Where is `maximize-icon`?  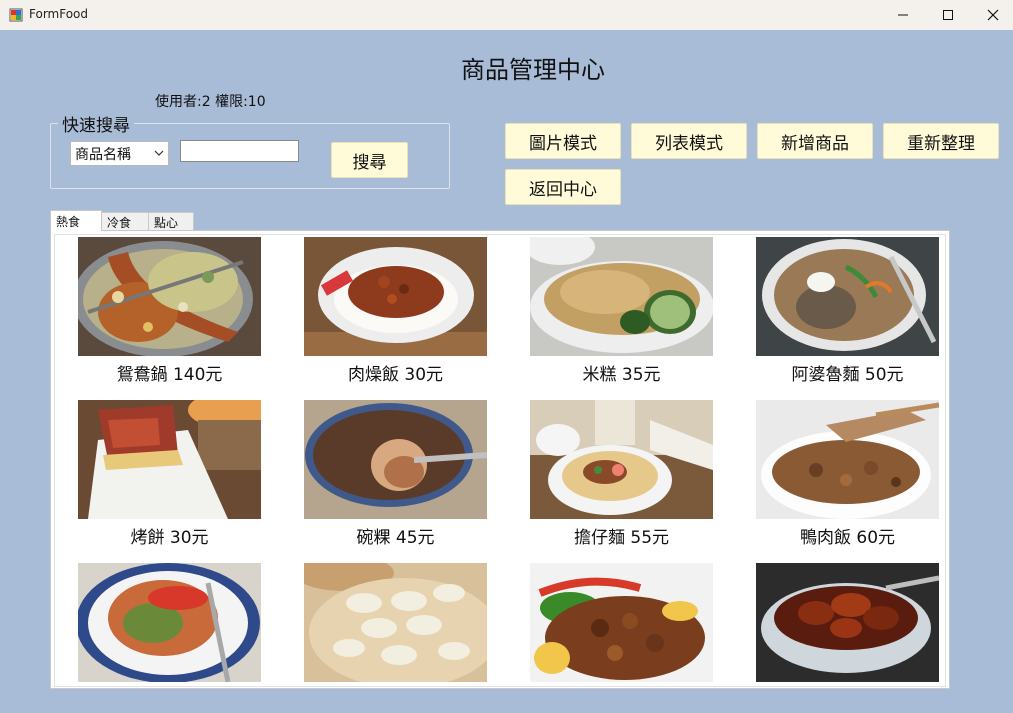
maximize-icon is located at coordinates (948, 15).